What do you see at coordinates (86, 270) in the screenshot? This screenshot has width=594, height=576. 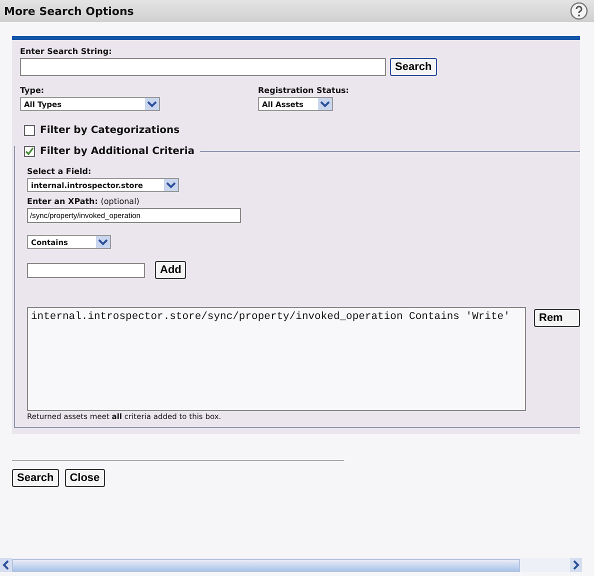 I see `value-field` at bounding box center [86, 270].